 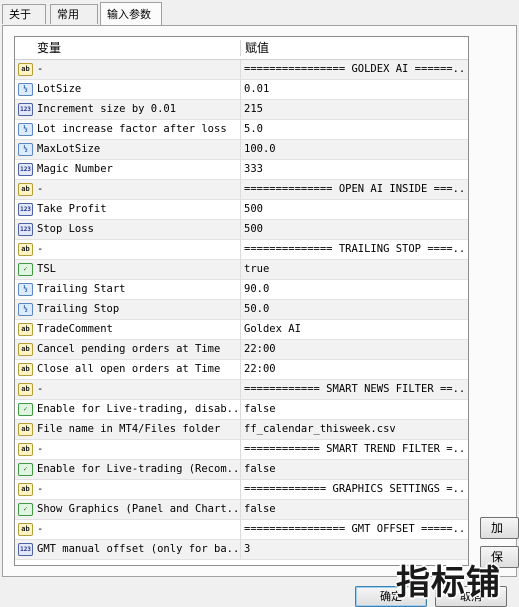 I want to click on table-row: ½ MaxLotSize 100.0, so click(x=241, y=150).